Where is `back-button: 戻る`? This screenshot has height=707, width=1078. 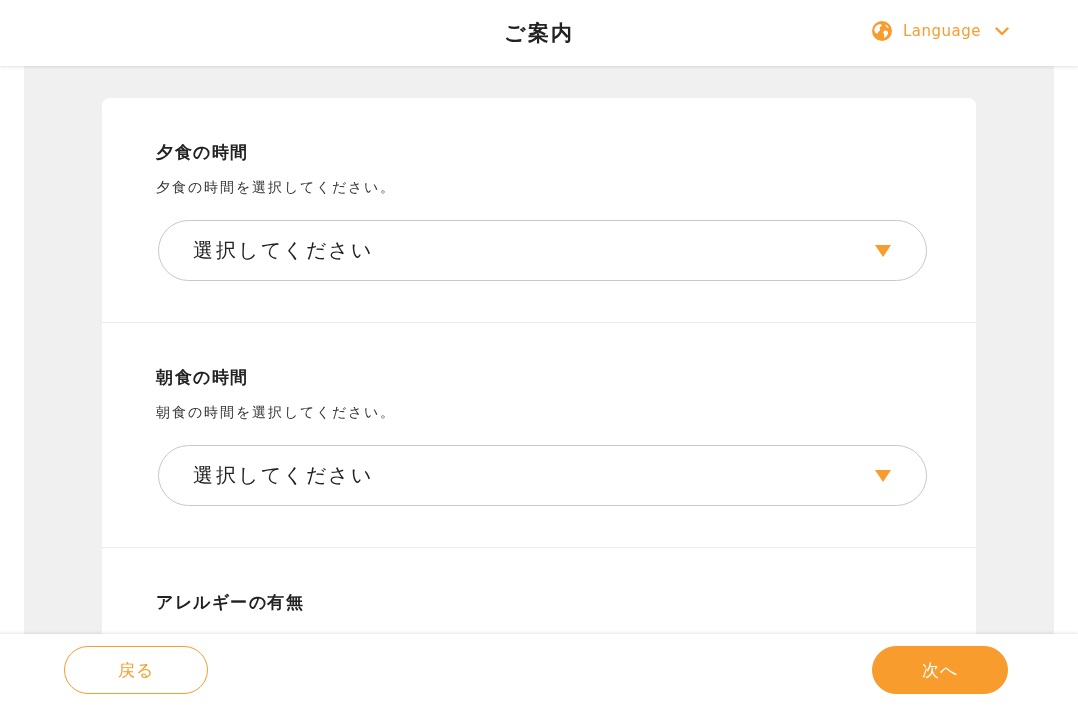 back-button: 戻る is located at coordinates (136, 670).